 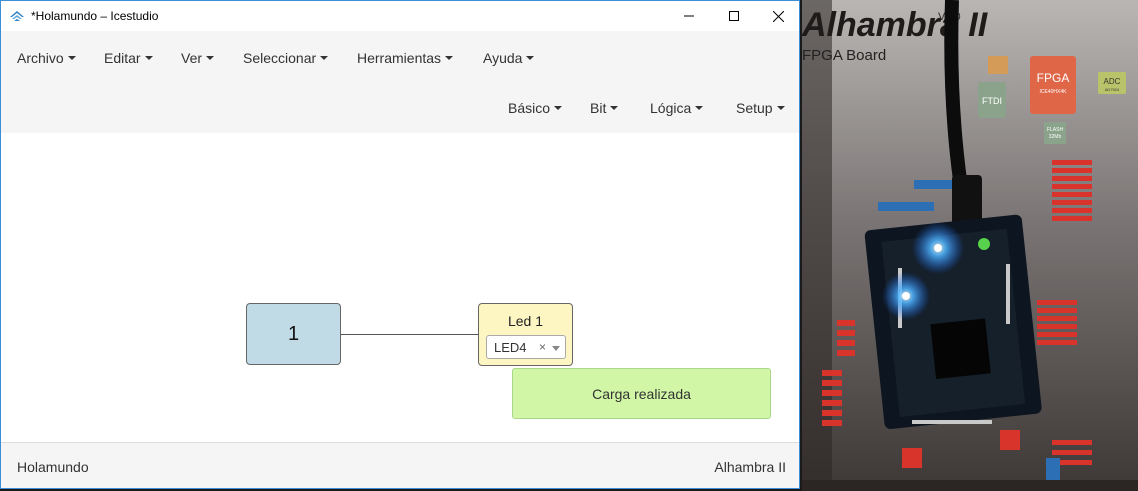 I want to click on window-title: *Holamundo – Icestudio, so click(x=95, y=16).